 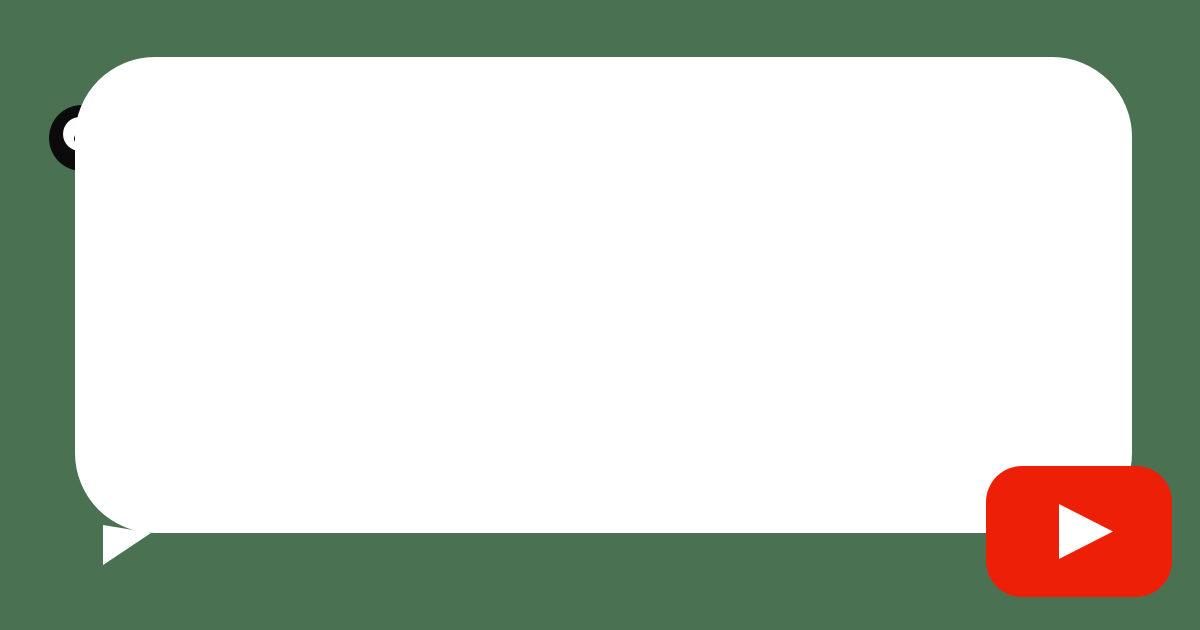 What do you see at coordinates (128, 548) in the screenshot?
I see `comment-bubble-tail` at bounding box center [128, 548].